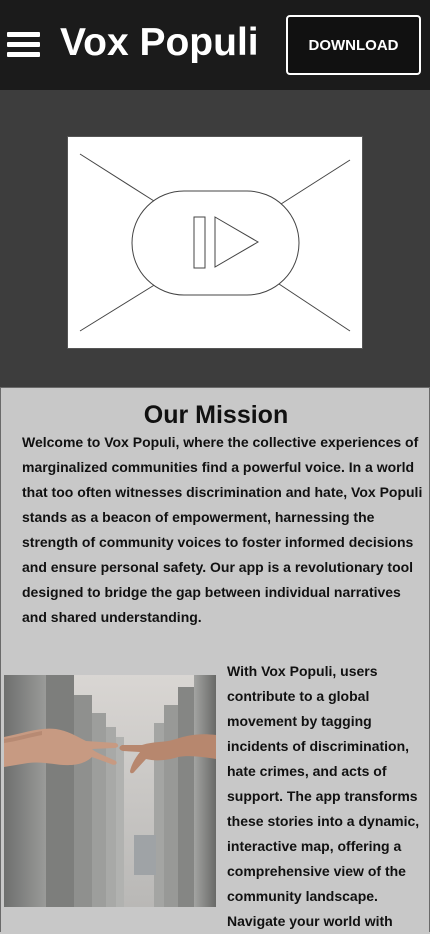 The width and height of the screenshot is (430, 934). I want to click on app-header: Vox Populi DOWNLOAD, so click(215, 45).